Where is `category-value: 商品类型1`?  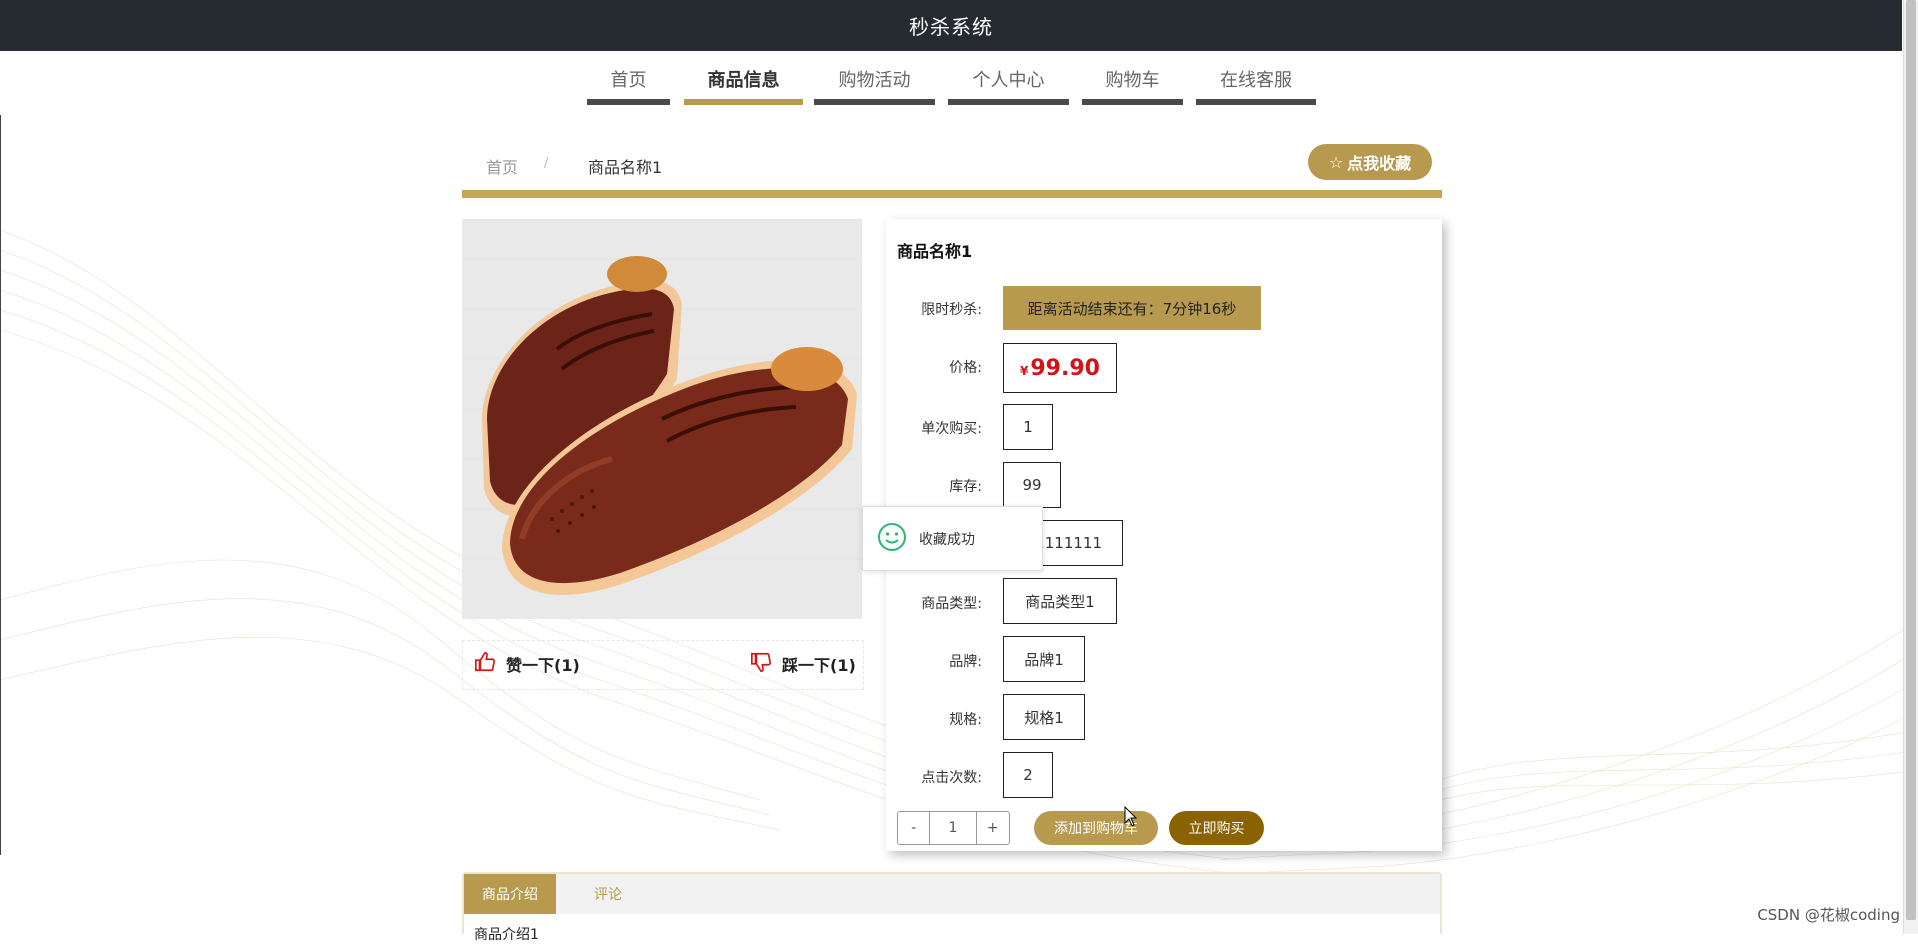
category-value: 商品类型1 is located at coordinates (1060, 601).